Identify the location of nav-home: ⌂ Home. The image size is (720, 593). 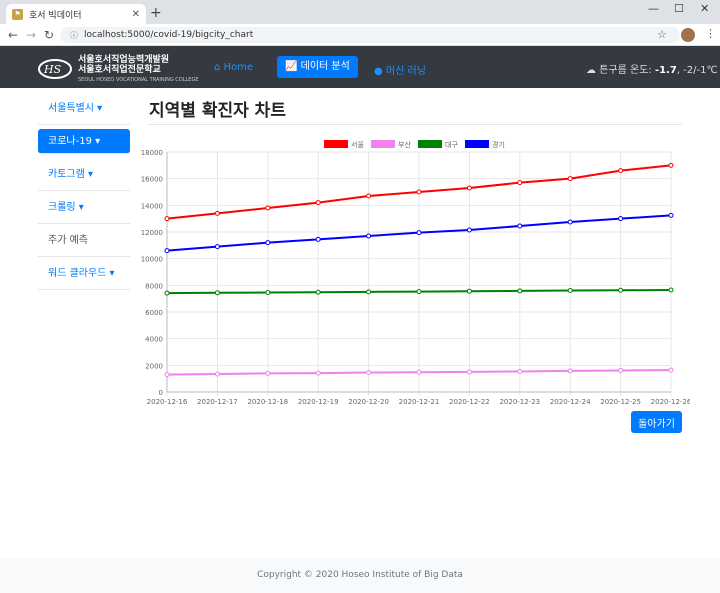
(233, 67).